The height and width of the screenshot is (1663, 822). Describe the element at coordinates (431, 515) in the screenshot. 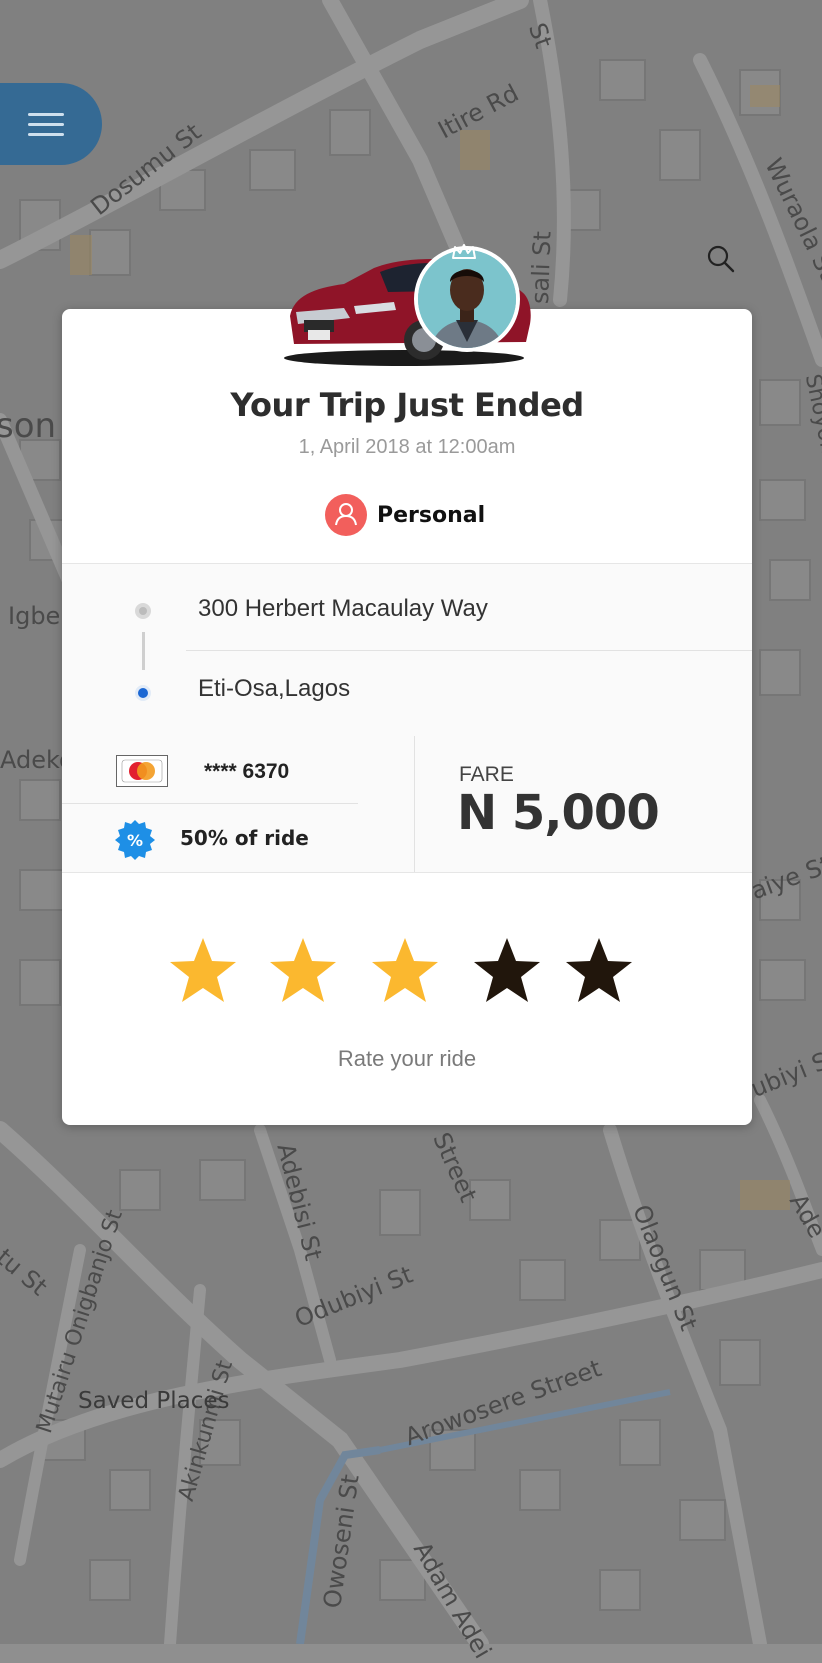

I see `ride-type-label: Personal` at that location.